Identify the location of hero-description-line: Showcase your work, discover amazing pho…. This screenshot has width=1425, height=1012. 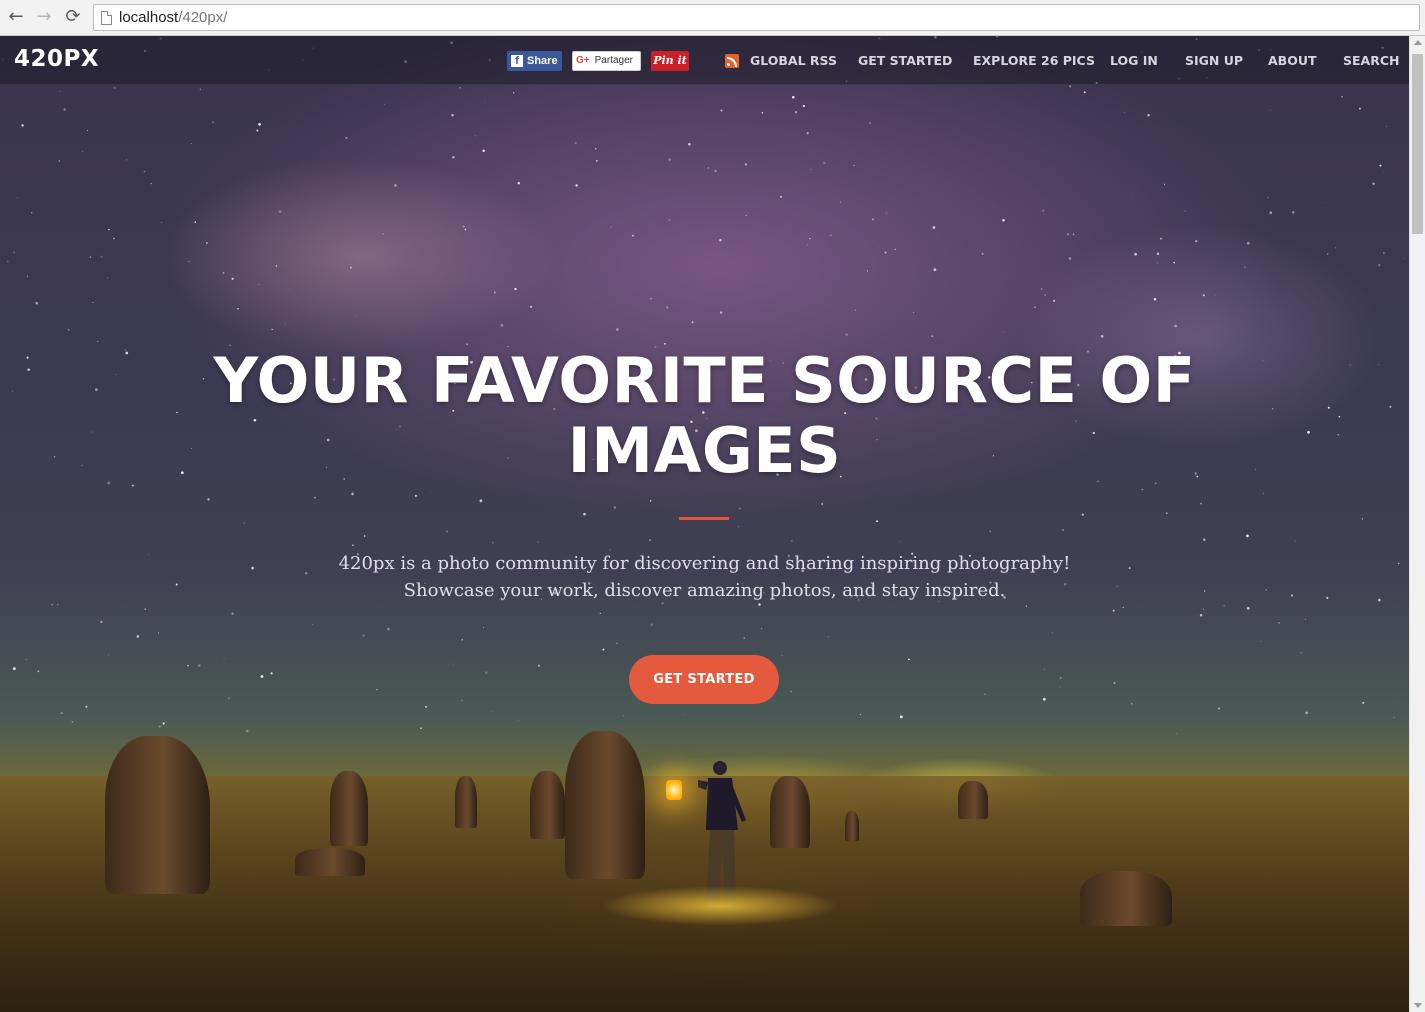
(704, 590).